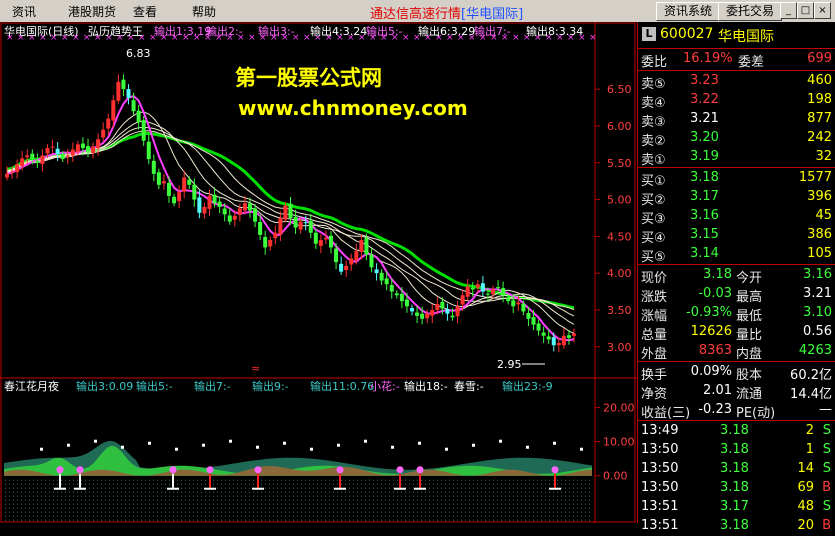 This screenshot has height=536, width=835. What do you see at coordinates (709, 312) in the screenshot?
I see `stat-value: -0.93%` at bounding box center [709, 312].